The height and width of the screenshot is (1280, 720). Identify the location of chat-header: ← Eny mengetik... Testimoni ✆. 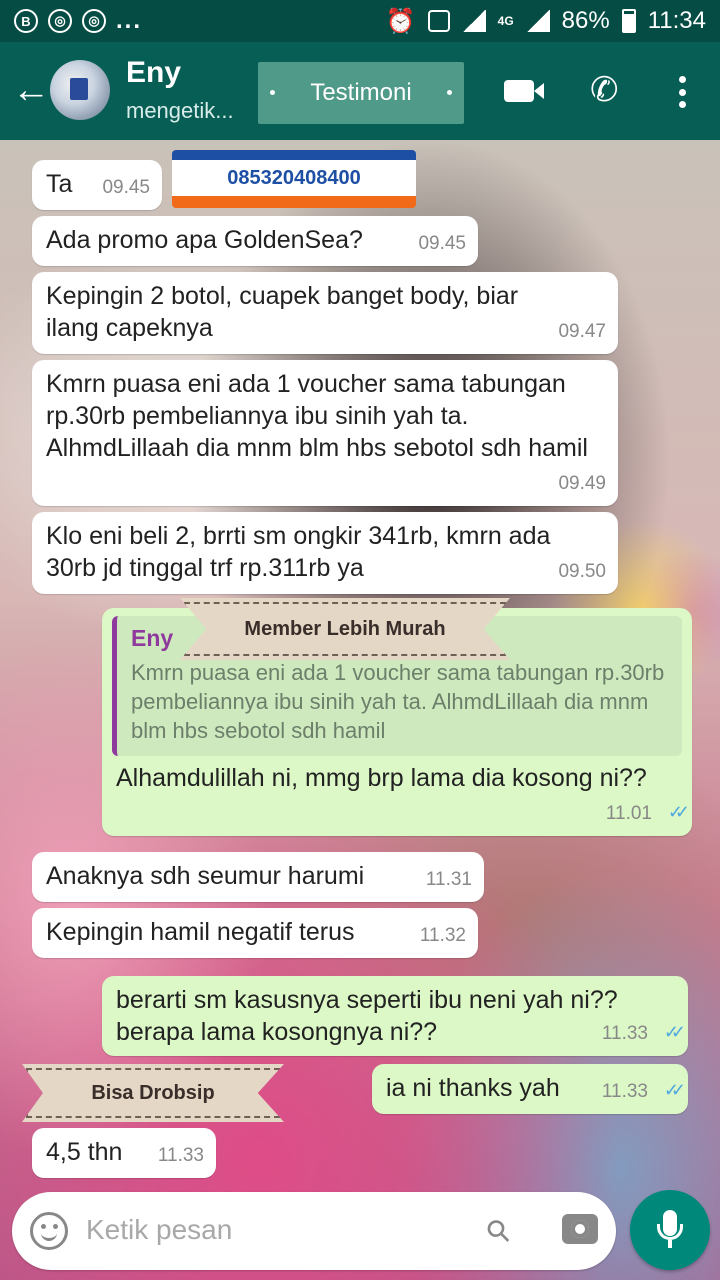
(360, 91).